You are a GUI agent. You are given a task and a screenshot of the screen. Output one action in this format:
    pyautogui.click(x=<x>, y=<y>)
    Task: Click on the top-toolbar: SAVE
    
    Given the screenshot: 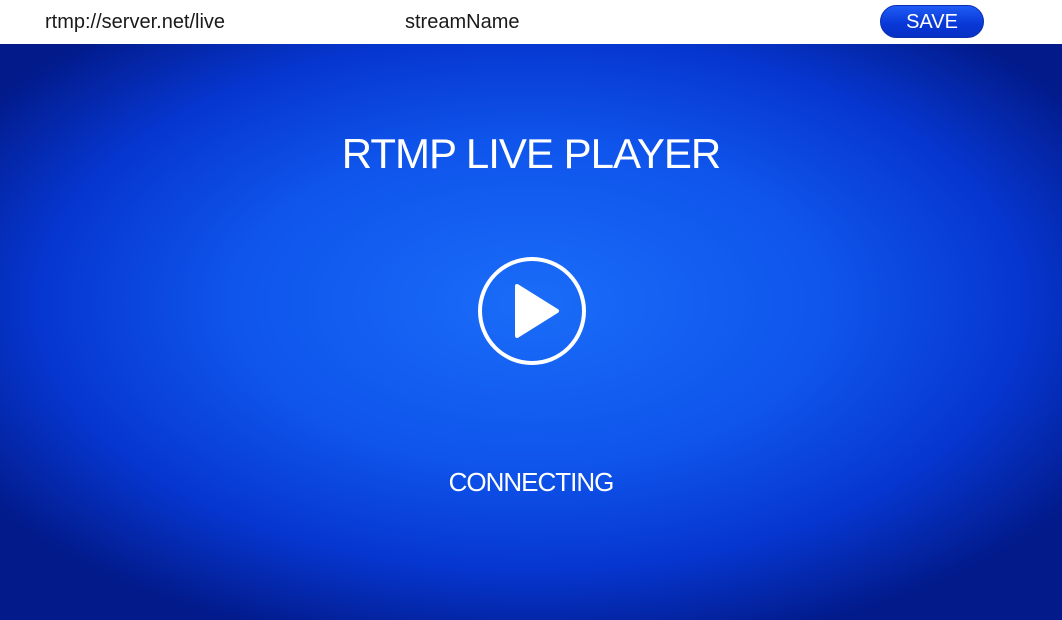 What is the action you would take?
    pyautogui.click(x=531, y=22)
    